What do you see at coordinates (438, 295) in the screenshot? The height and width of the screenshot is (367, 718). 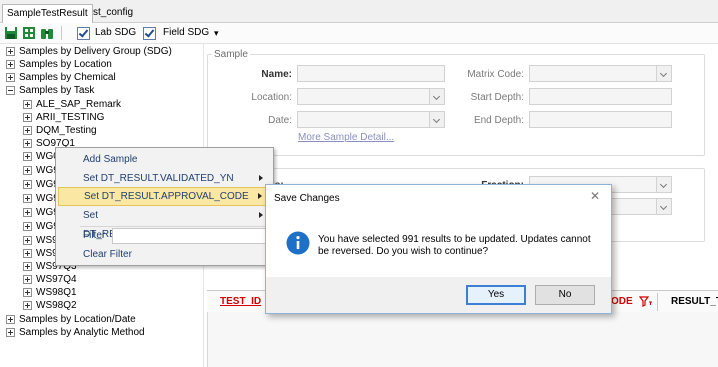 I see `dialog-footer: Yes No` at bounding box center [438, 295].